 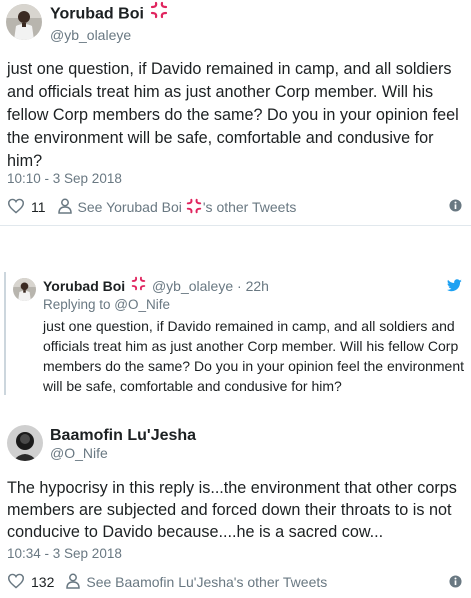 What do you see at coordinates (64, 178) in the screenshot?
I see `tweet-timestamp: 10:10 - 3 Sep 2018` at bounding box center [64, 178].